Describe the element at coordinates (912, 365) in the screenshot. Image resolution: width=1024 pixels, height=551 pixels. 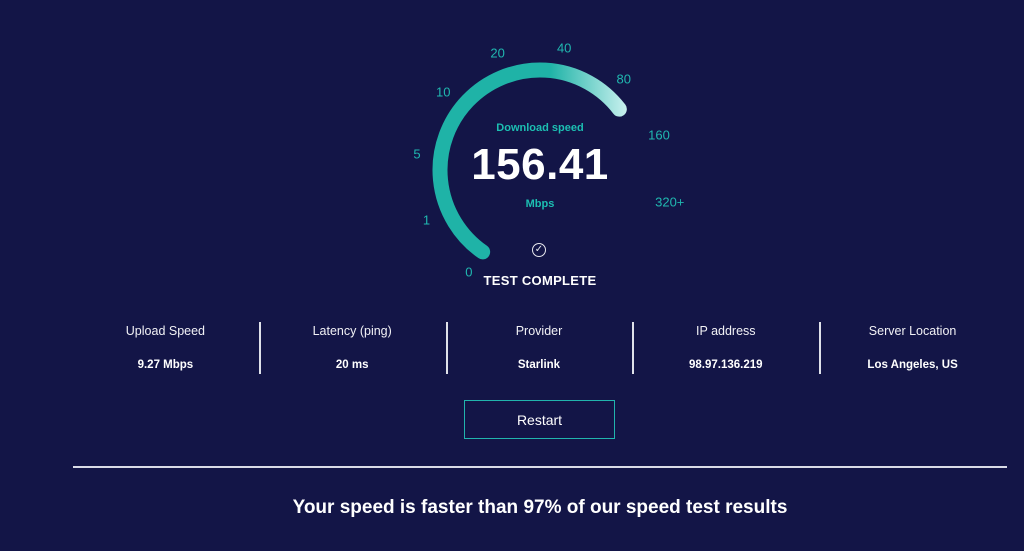
I see `stat-value: Los Angeles, US` at that location.